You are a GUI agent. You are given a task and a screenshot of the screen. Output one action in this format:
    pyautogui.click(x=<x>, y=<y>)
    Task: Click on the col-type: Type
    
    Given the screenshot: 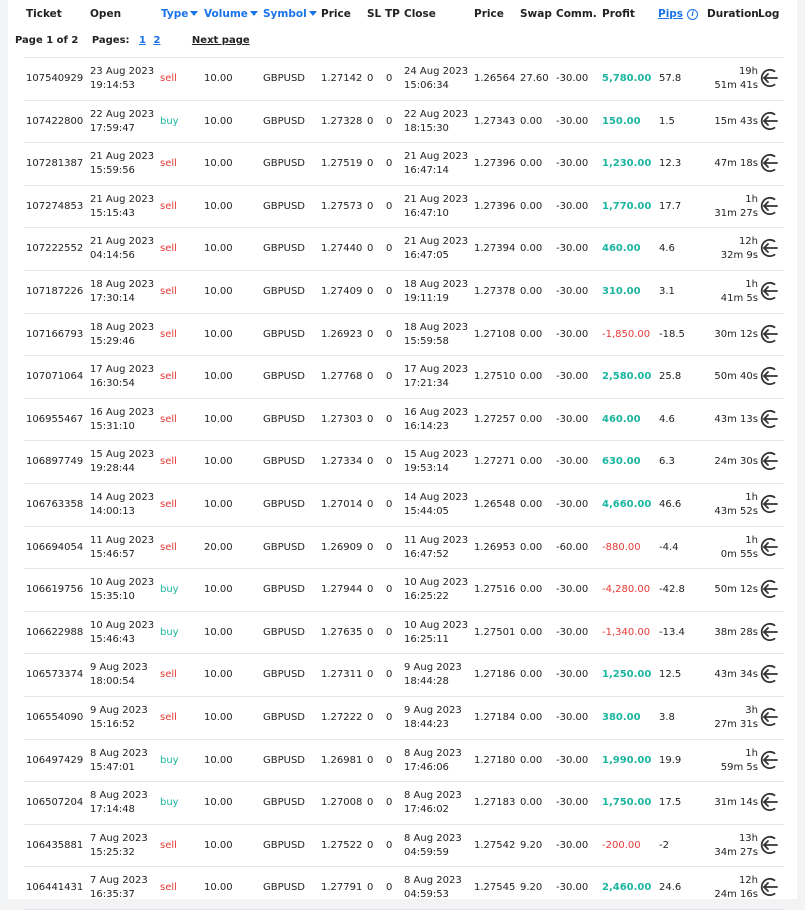 What is the action you would take?
    pyautogui.click(x=180, y=14)
    